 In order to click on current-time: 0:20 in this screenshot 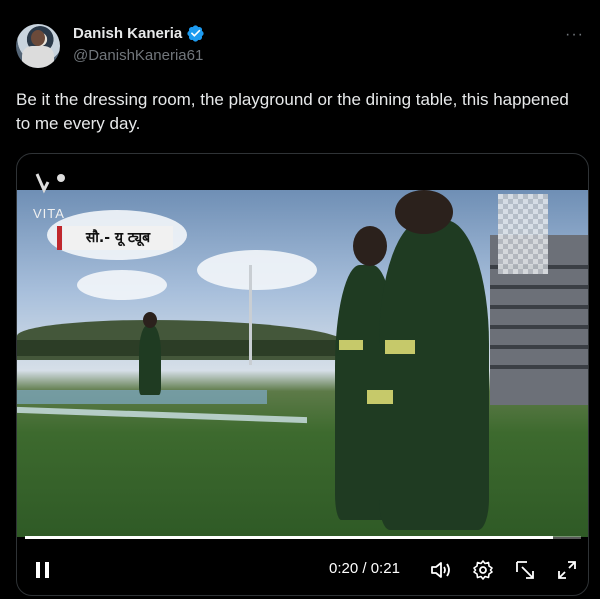, I will do `click(344, 568)`.